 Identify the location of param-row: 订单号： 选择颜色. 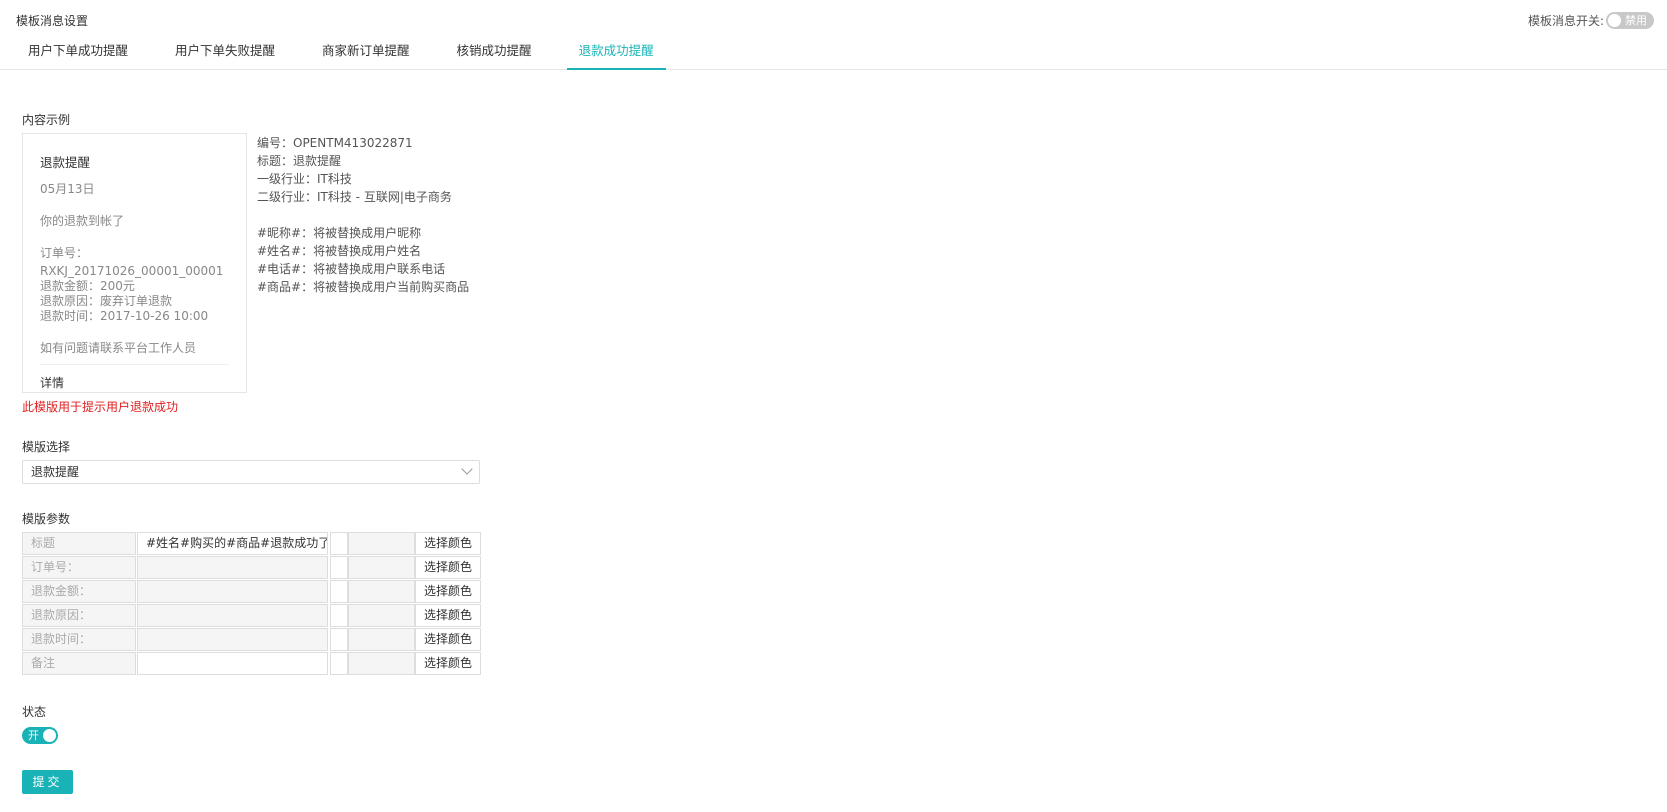
(251, 568).